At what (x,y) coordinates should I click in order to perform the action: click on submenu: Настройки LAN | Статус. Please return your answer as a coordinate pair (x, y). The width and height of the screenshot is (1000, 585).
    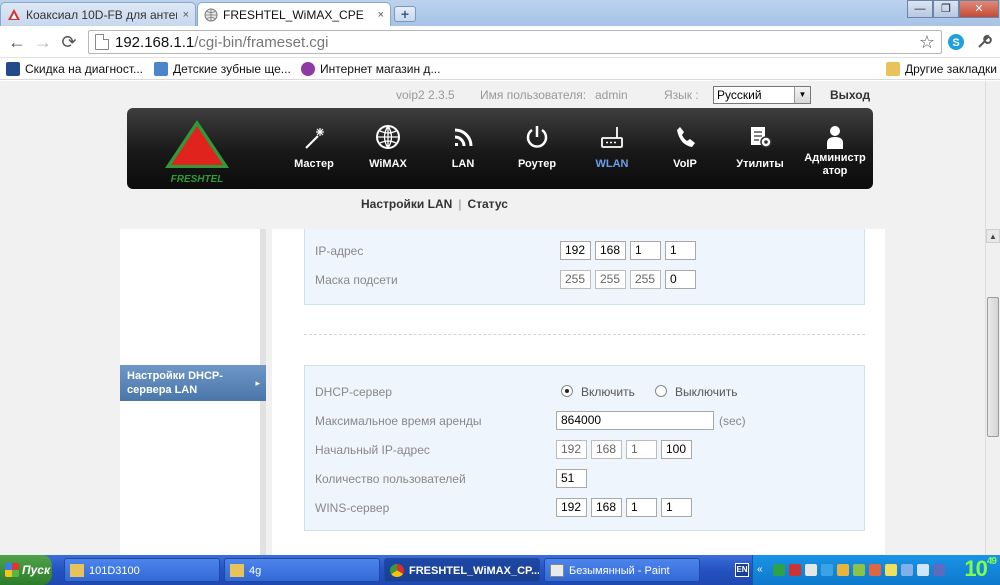
    Looking at the image, I should click on (434, 204).